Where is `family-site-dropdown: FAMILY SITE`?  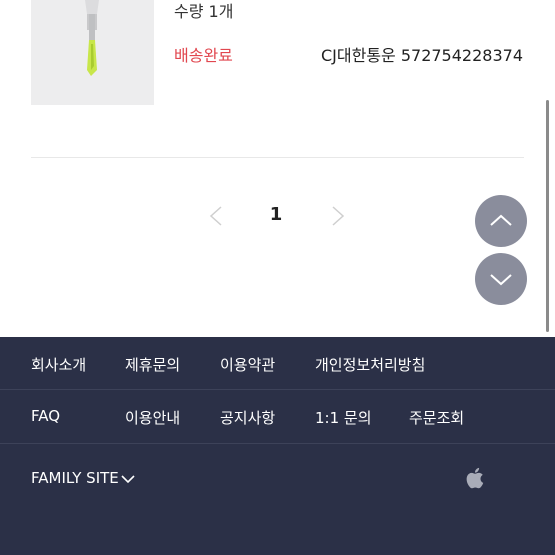
family-site-dropdown: FAMILY SITE is located at coordinates (83, 478).